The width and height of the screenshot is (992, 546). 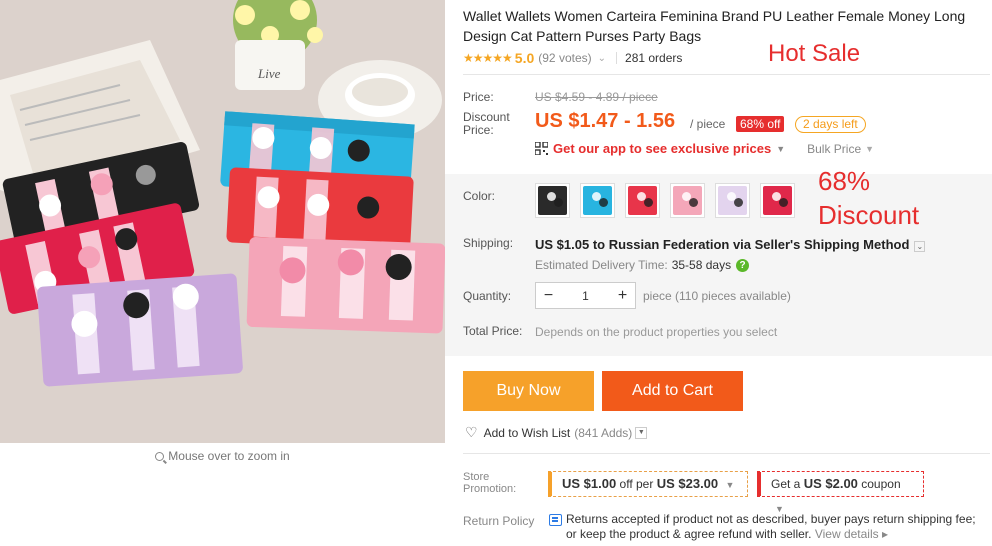 What do you see at coordinates (589, 483) in the screenshot?
I see `coupon-amount: US $1.00` at bounding box center [589, 483].